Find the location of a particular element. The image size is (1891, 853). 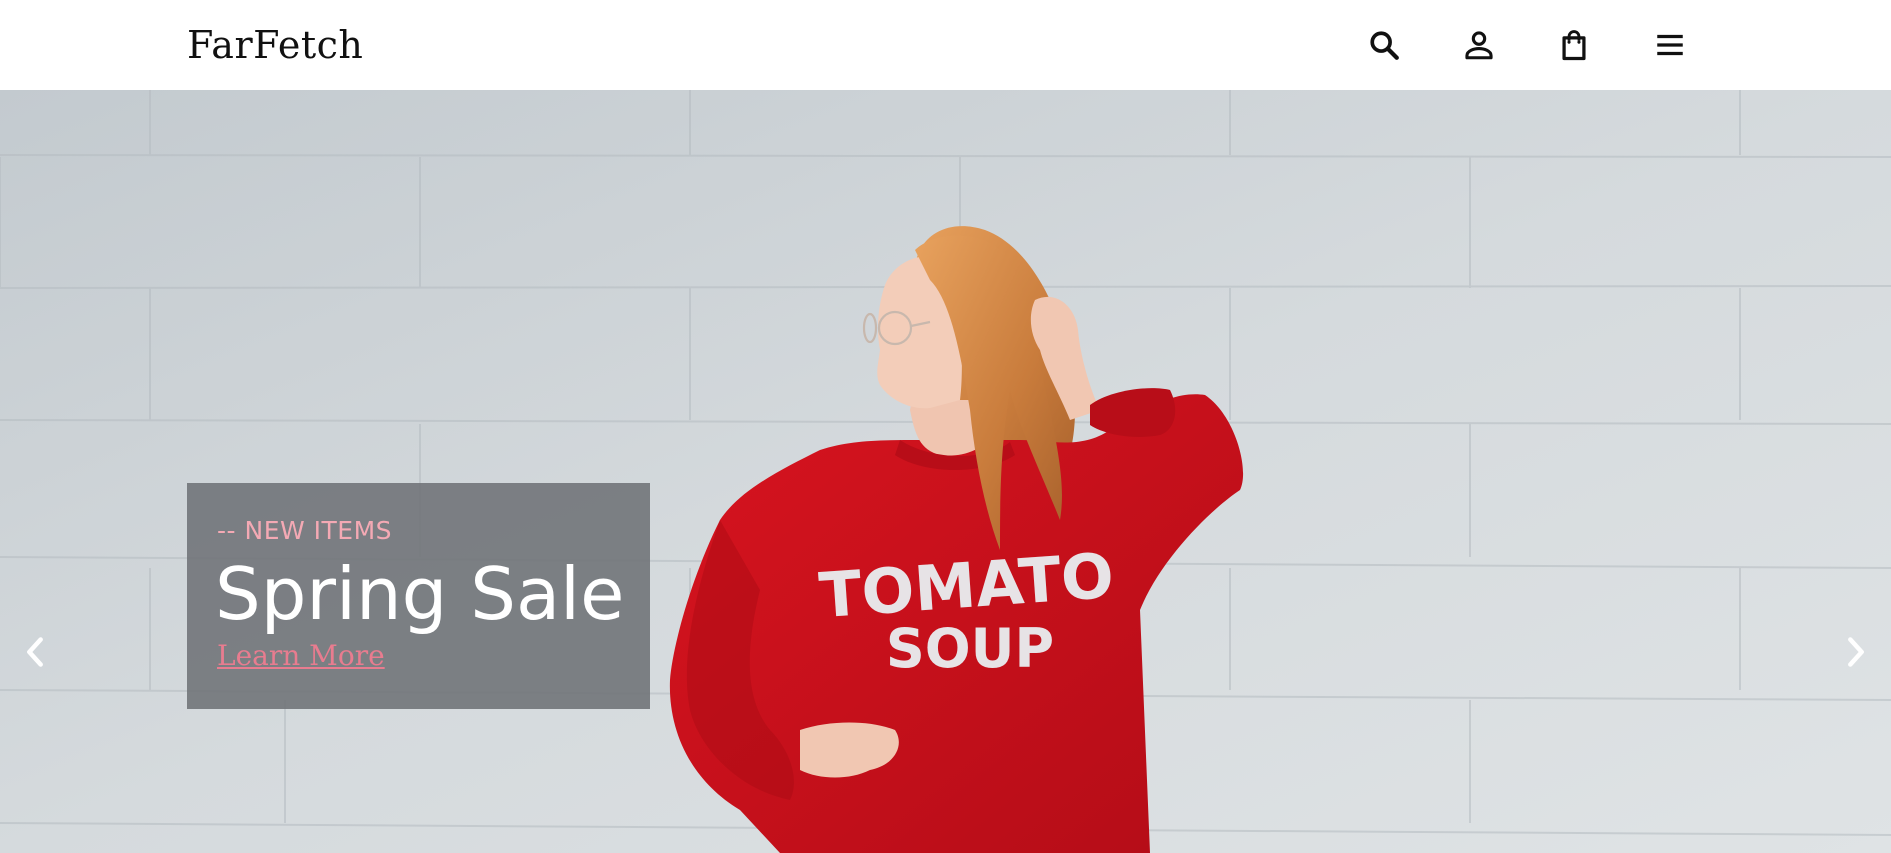

next-slide-button is located at coordinates (1856, 652).